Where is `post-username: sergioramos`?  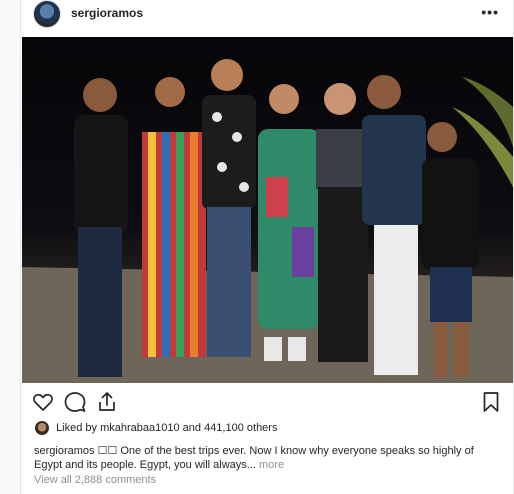
post-username: sergioramos is located at coordinates (107, 13).